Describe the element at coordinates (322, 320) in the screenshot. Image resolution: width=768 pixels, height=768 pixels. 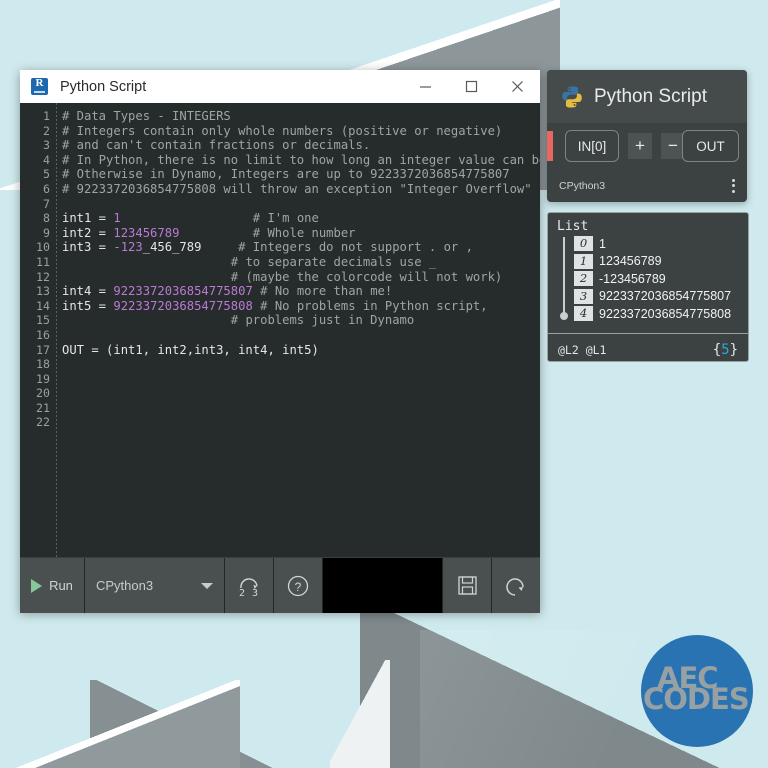
I see `line-text: # problems just in Dynamo` at that location.